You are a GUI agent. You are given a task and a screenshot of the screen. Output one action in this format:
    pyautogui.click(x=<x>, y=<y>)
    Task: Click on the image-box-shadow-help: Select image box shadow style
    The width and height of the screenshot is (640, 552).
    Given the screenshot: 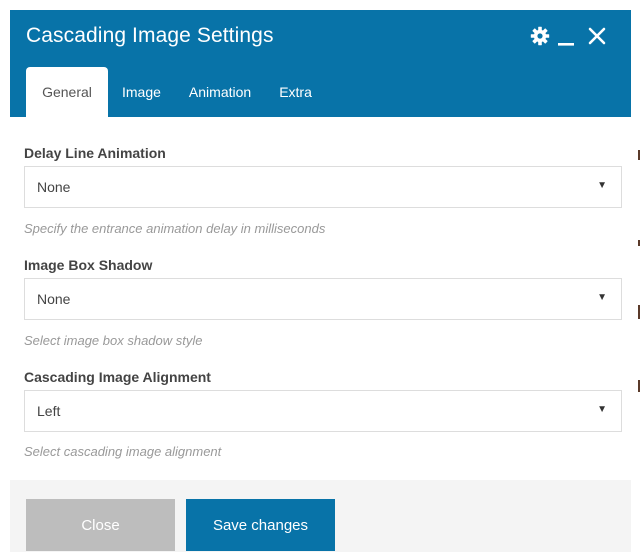 What is the action you would take?
    pyautogui.click(x=113, y=340)
    